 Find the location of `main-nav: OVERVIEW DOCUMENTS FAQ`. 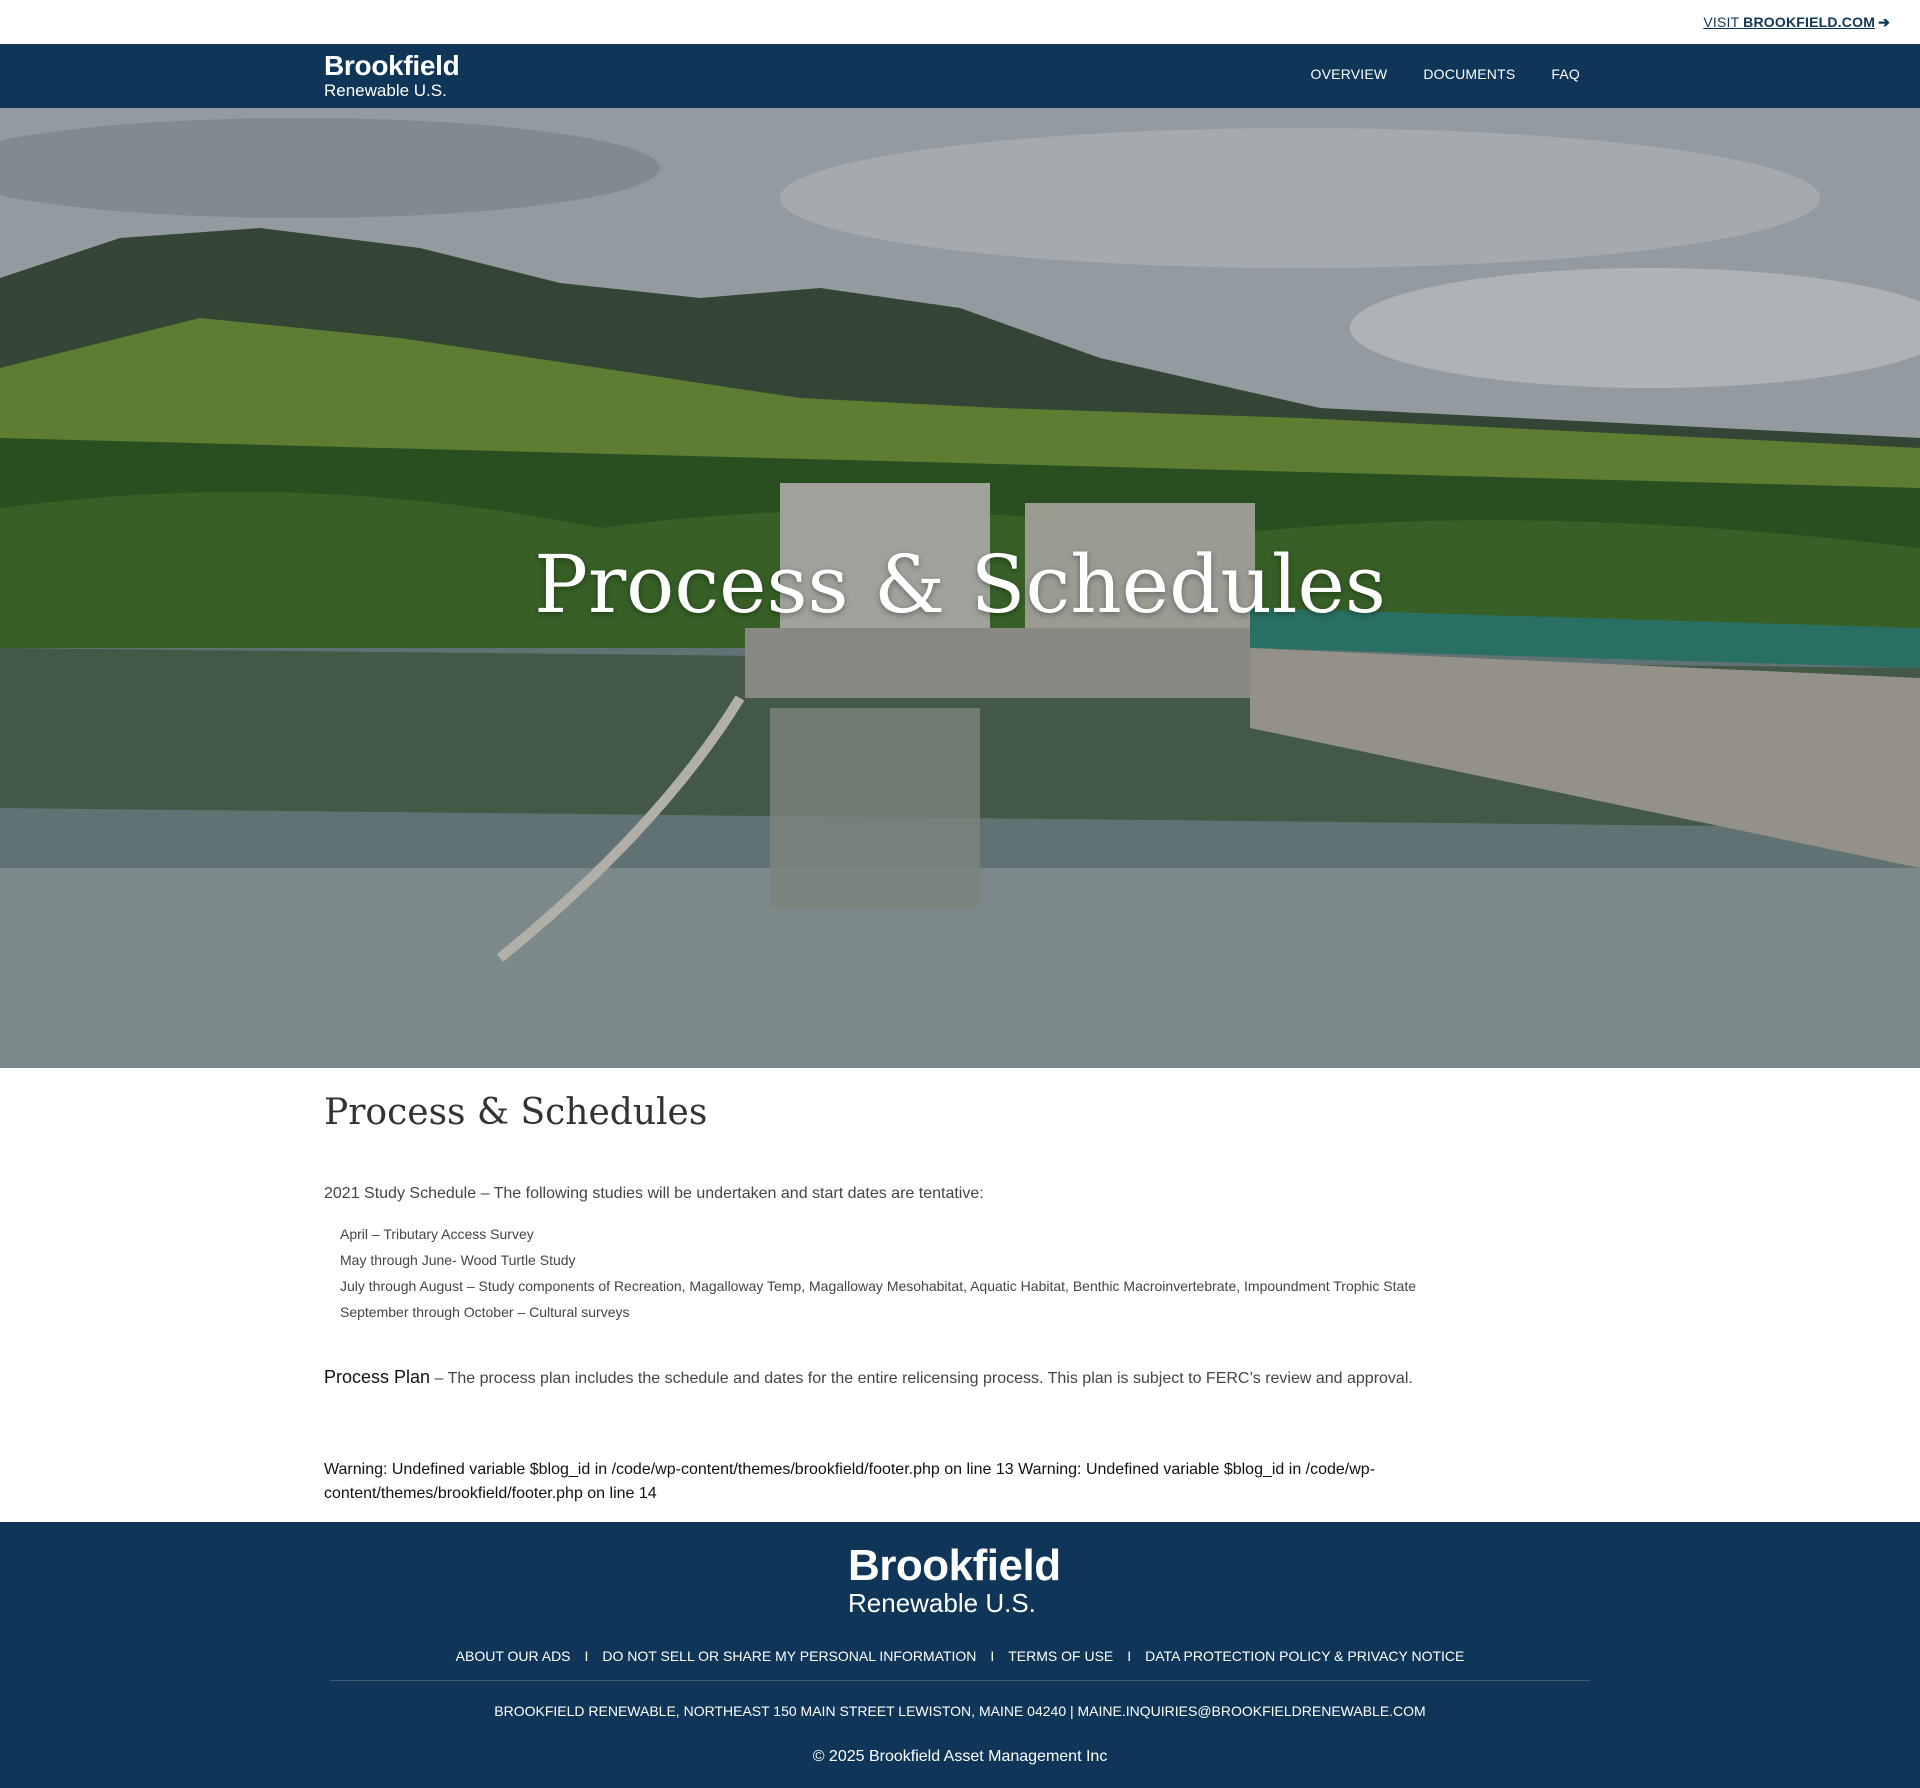

main-nav: OVERVIEW DOCUMENTS FAQ is located at coordinates (1445, 74).